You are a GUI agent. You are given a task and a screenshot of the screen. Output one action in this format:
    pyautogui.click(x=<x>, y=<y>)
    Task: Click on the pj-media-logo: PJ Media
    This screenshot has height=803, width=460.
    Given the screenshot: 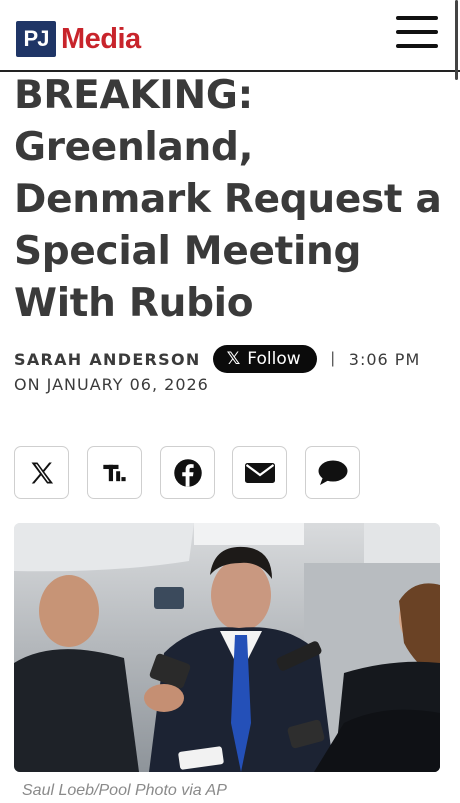 What is the action you would take?
    pyautogui.click(x=78, y=39)
    